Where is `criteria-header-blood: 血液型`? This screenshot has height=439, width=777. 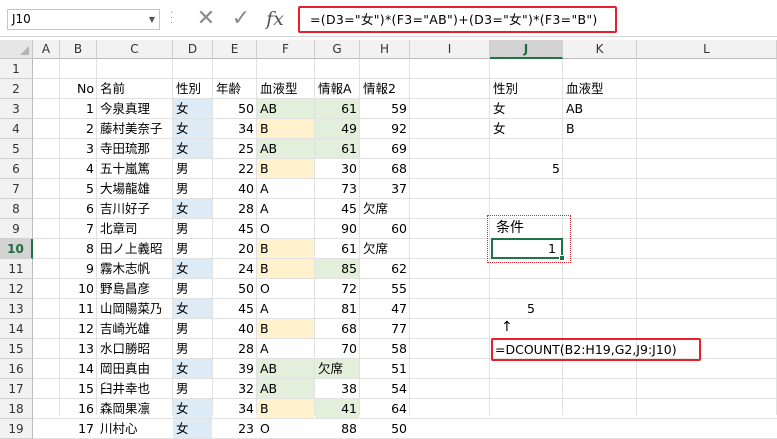
criteria-header-blood: 血液型 is located at coordinates (600, 89).